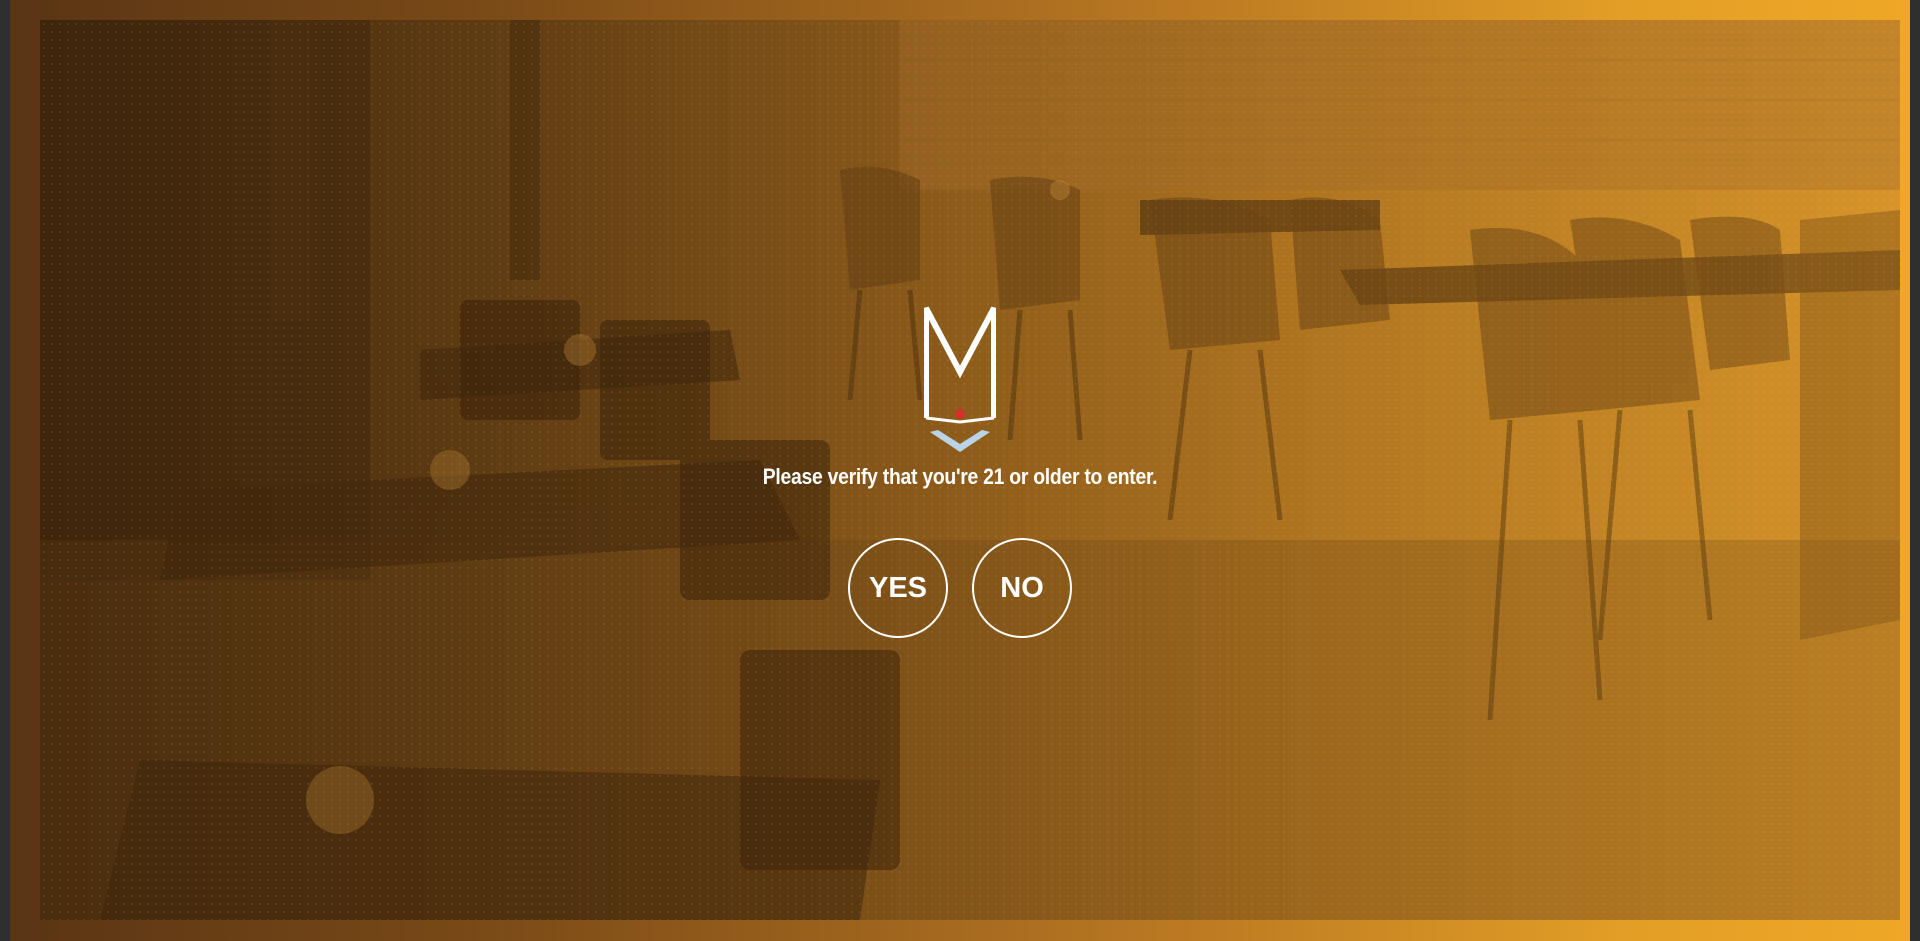 The width and height of the screenshot is (1920, 941). I want to click on m-monogram-logo-icon, so click(960, 379).